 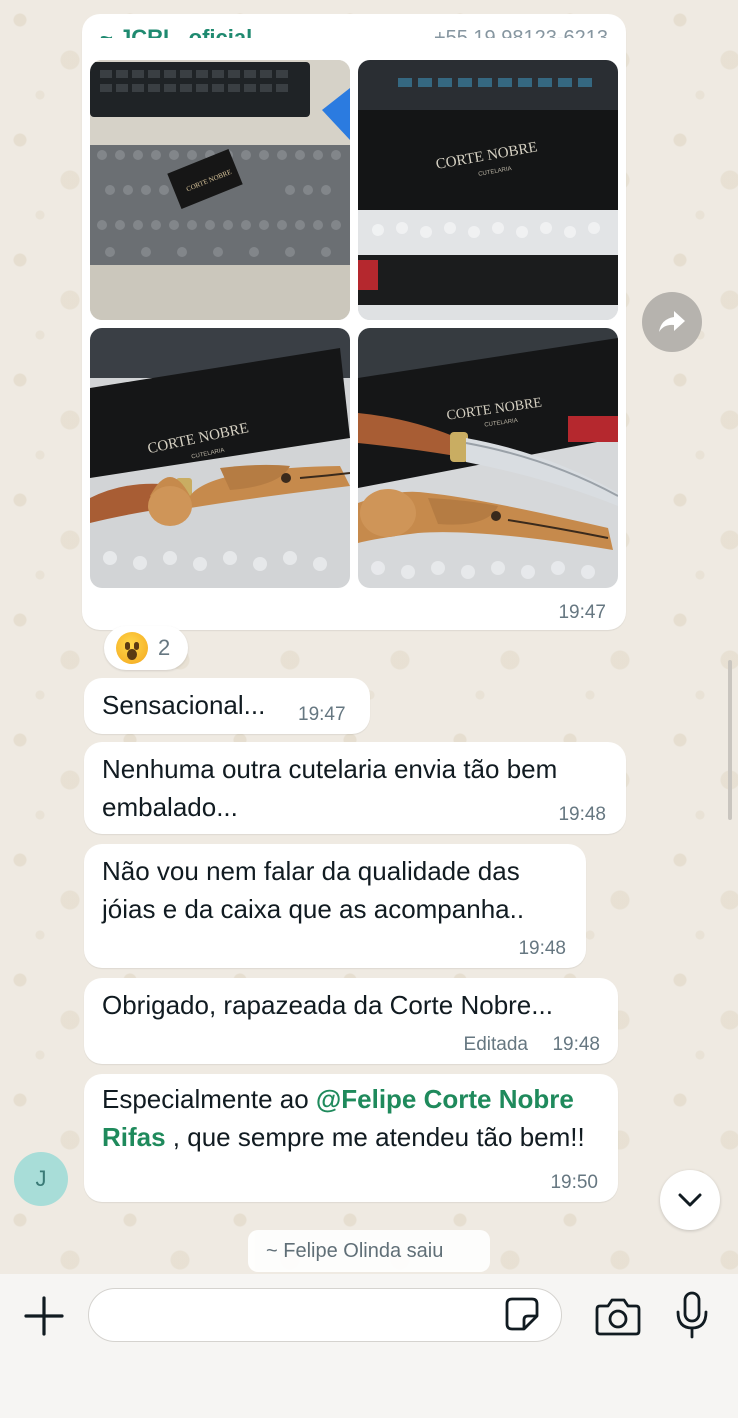 I want to click on message-edited-label: Editada, so click(x=495, y=1044).